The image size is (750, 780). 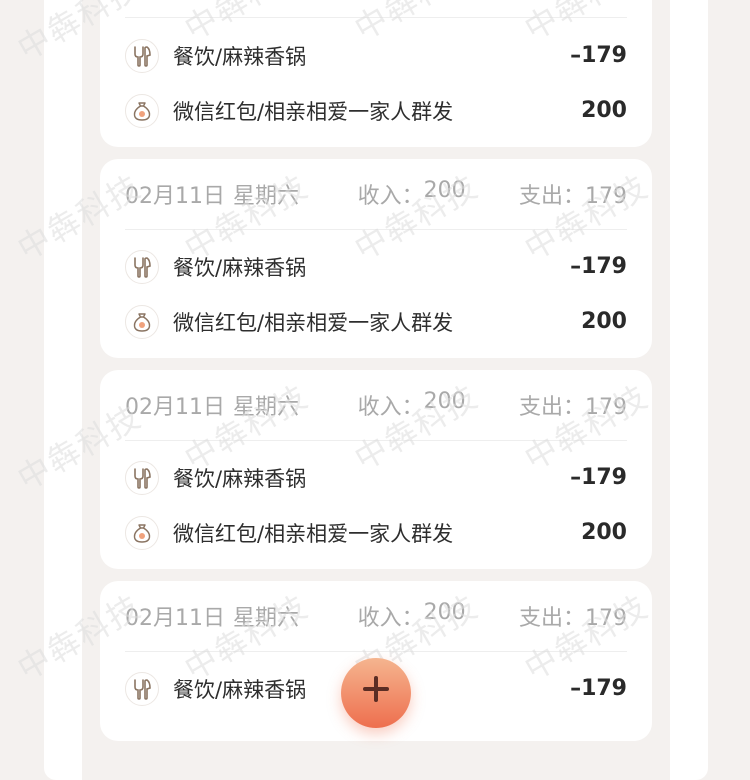 What do you see at coordinates (376, 689) in the screenshot?
I see `plus-icon` at bounding box center [376, 689].